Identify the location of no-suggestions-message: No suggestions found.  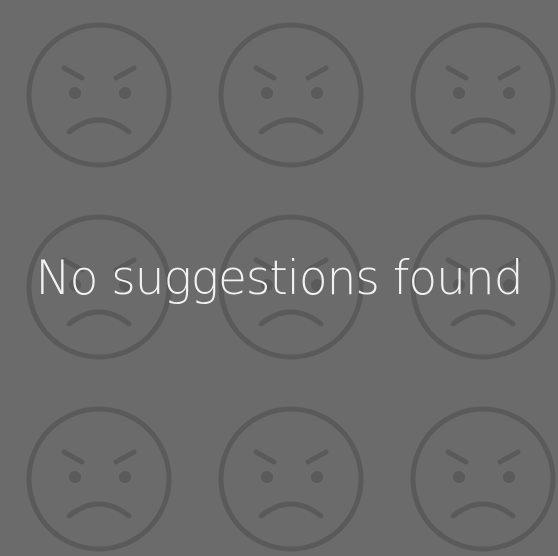
(279, 278).